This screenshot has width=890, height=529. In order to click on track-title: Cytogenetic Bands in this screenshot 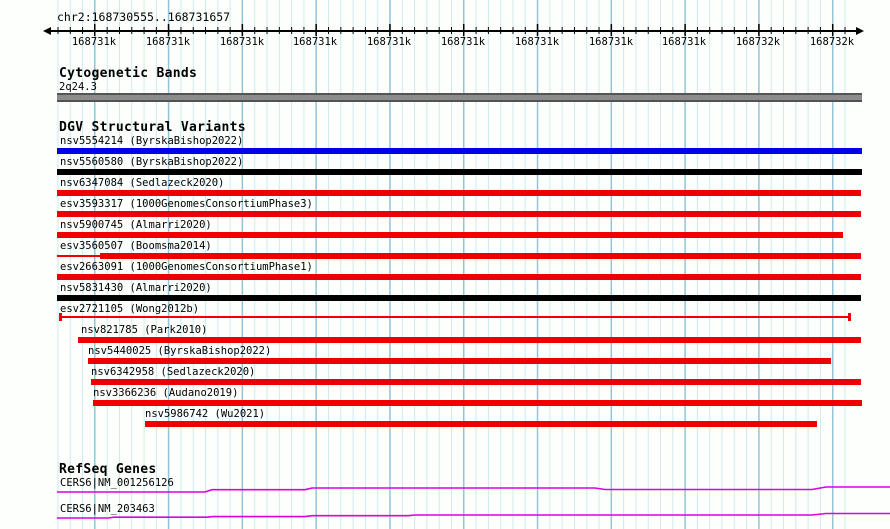, I will do `click(128, 73)`.